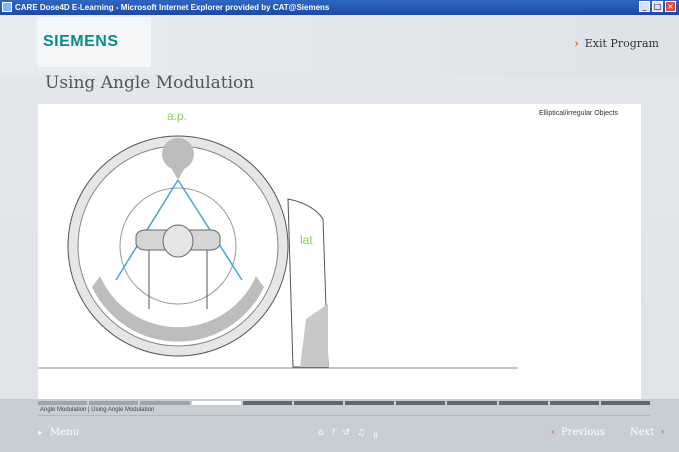 The height and width of the screenshot is (452, 679). I want to click on label-ap: a.p., so click(177, 116).